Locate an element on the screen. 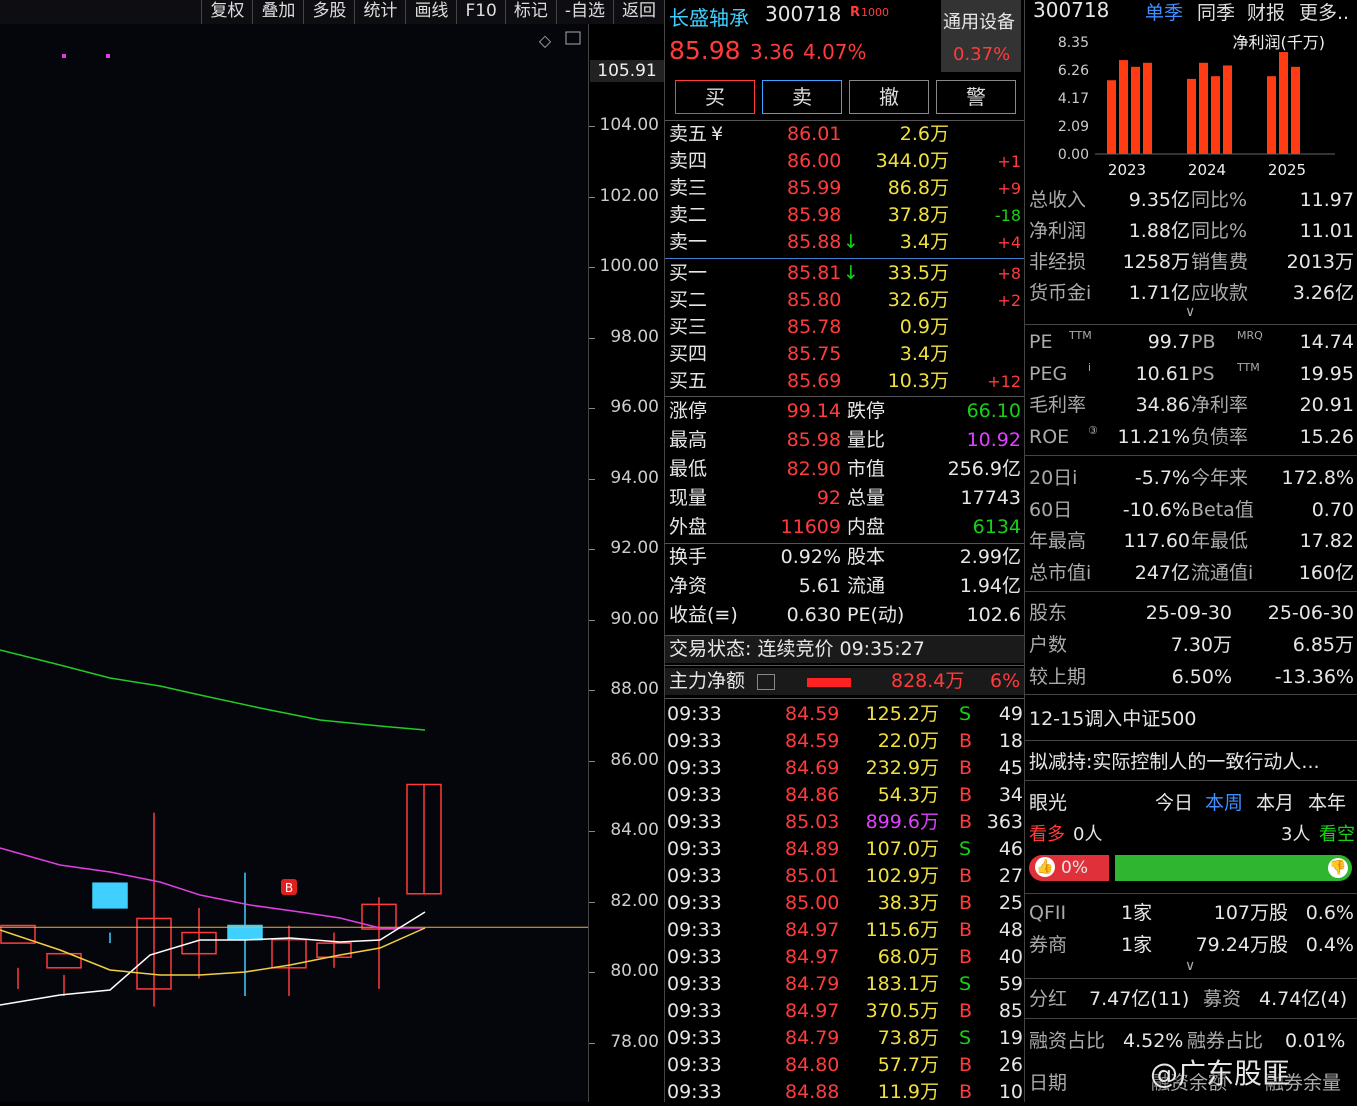  eye-tab-year: 本年 is located at coordinates (1327, 803).